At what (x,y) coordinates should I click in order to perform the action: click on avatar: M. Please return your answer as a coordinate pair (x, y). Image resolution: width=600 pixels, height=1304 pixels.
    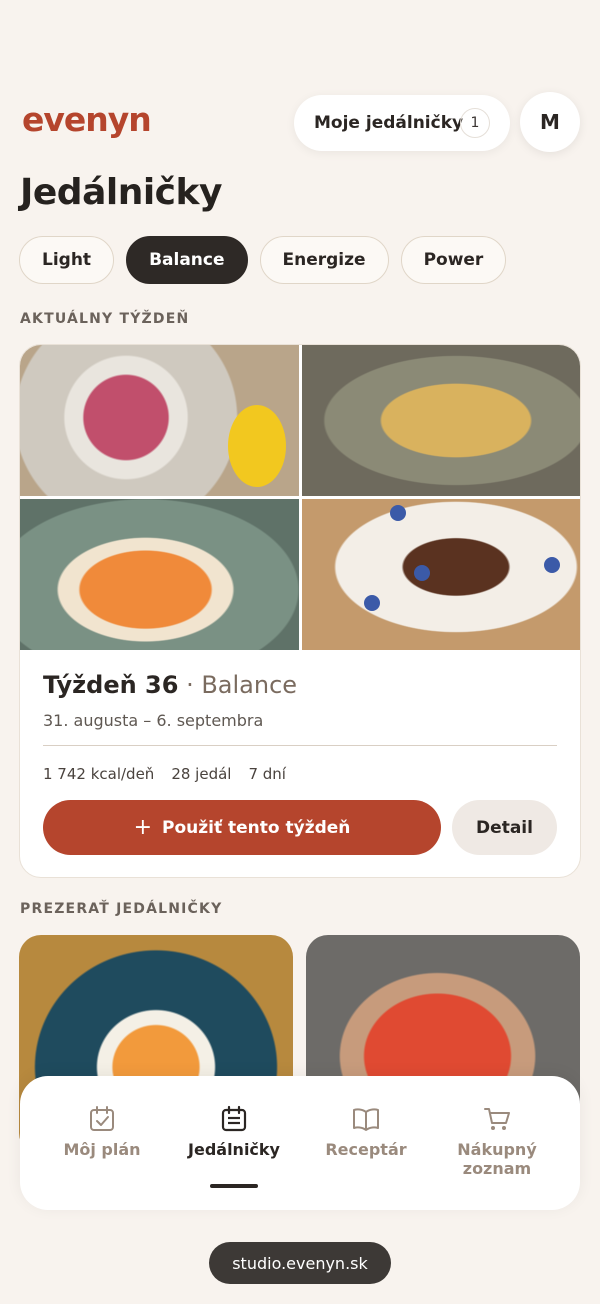
    Looking at the image, I should click on (550, 122).